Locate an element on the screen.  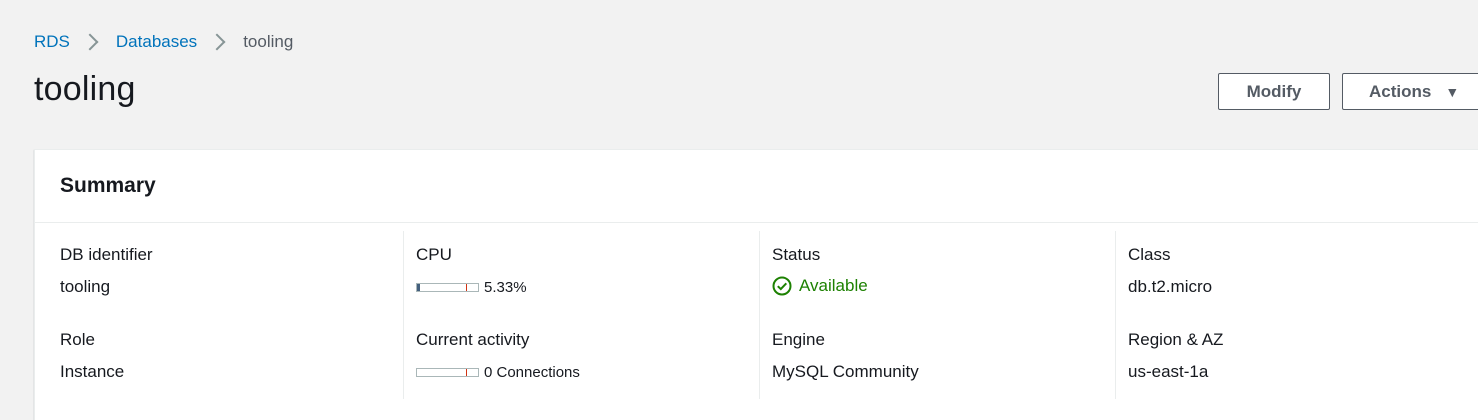
connections-meter-bar is located at coordinates (447, 372).